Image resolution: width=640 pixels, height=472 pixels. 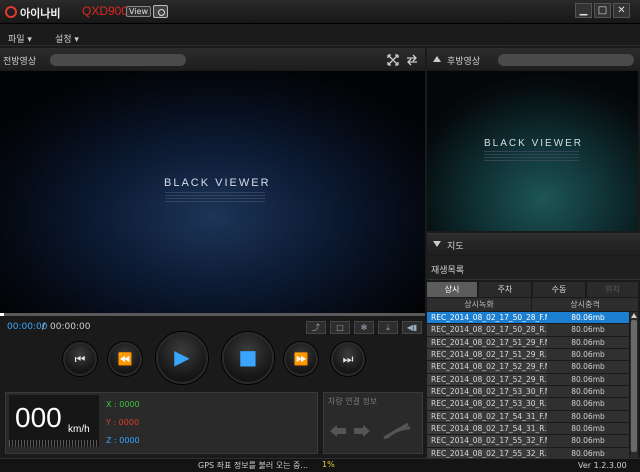 I want to click on playlist-title: 재생목록, so click(x=448, y=271).